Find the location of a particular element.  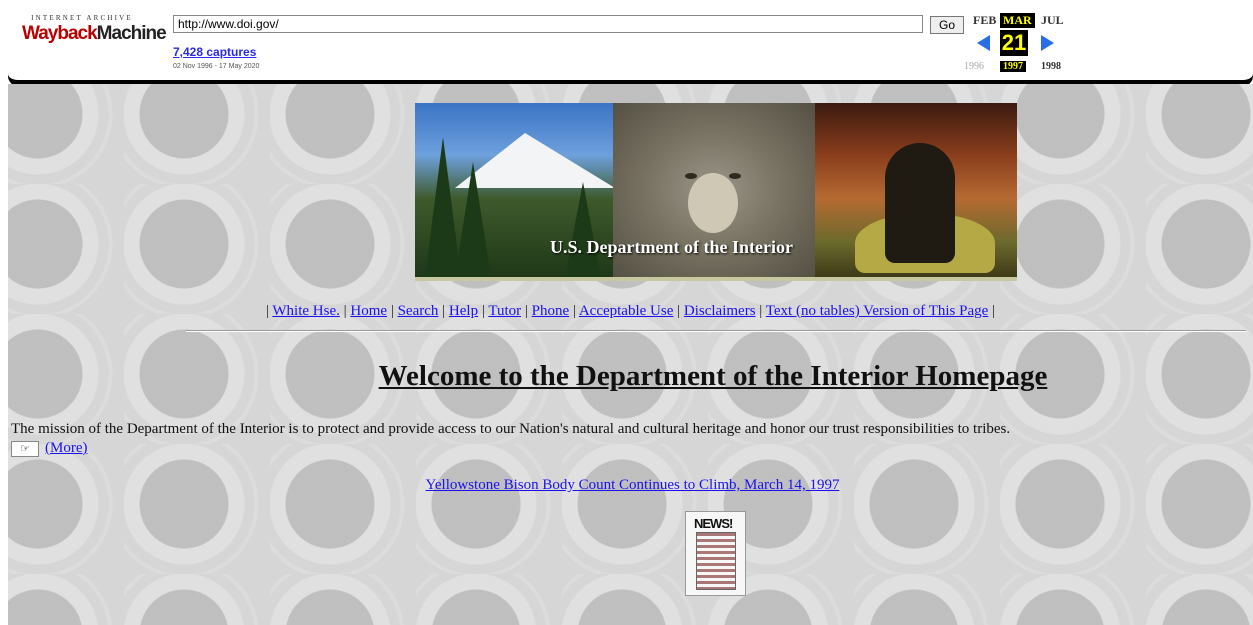

nav-link-text-no-tables-version-of-this-page: Text (no tables) Version of This Page is located at coordinates (877, 311).